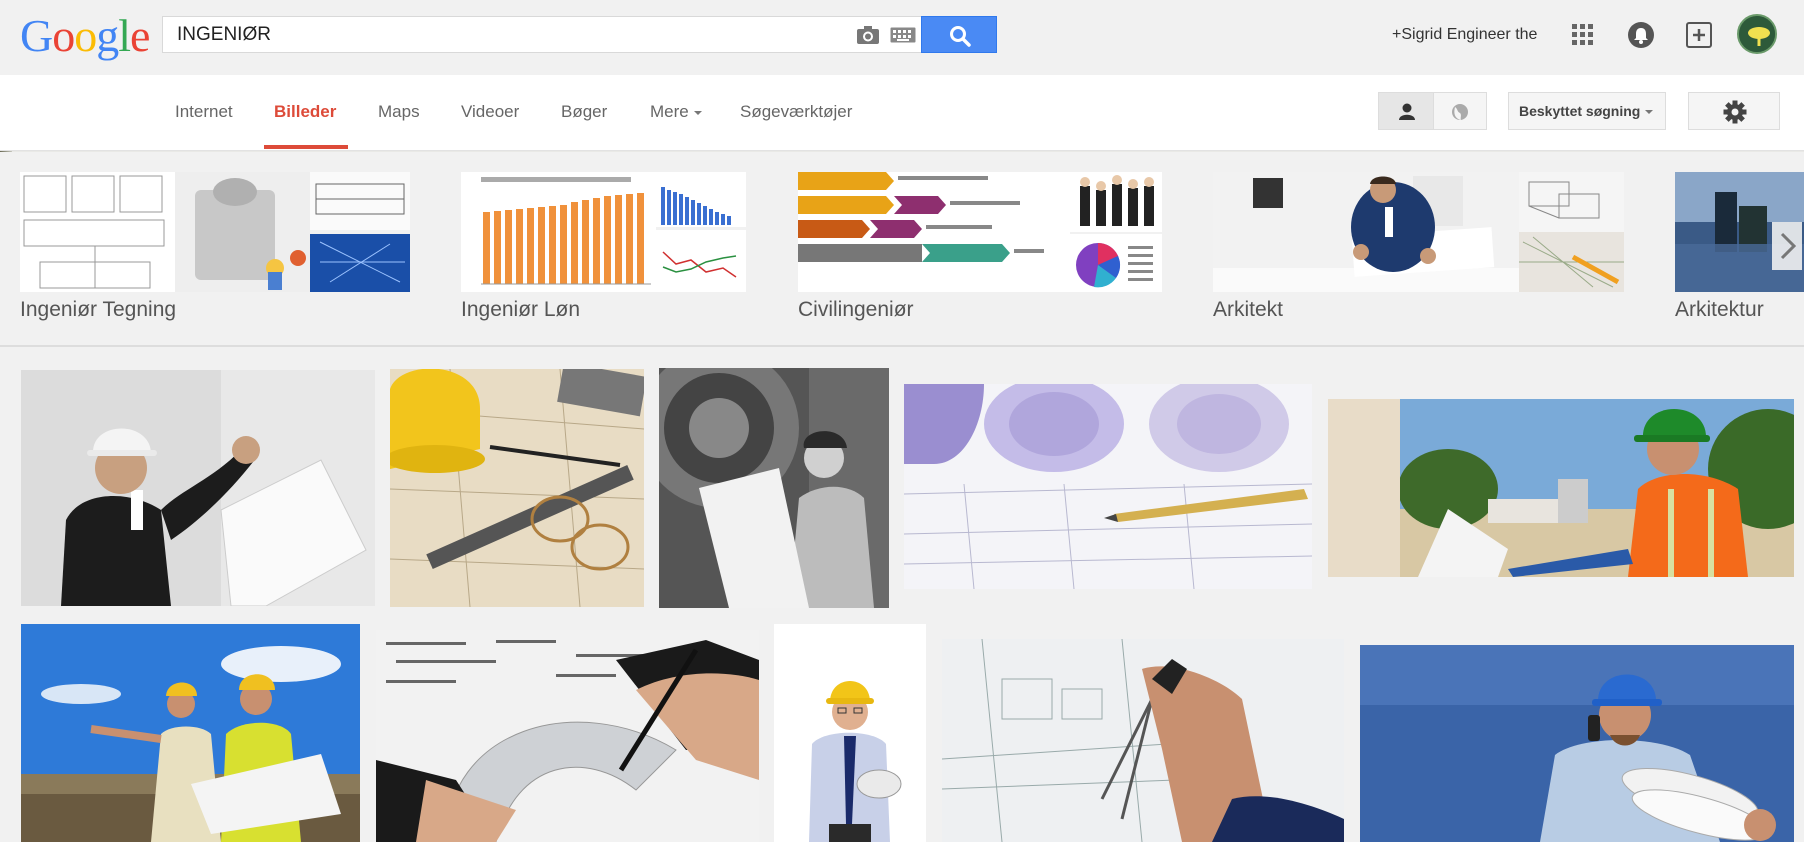  I want to click on related-thumbnail-lon, so click(603, 232).